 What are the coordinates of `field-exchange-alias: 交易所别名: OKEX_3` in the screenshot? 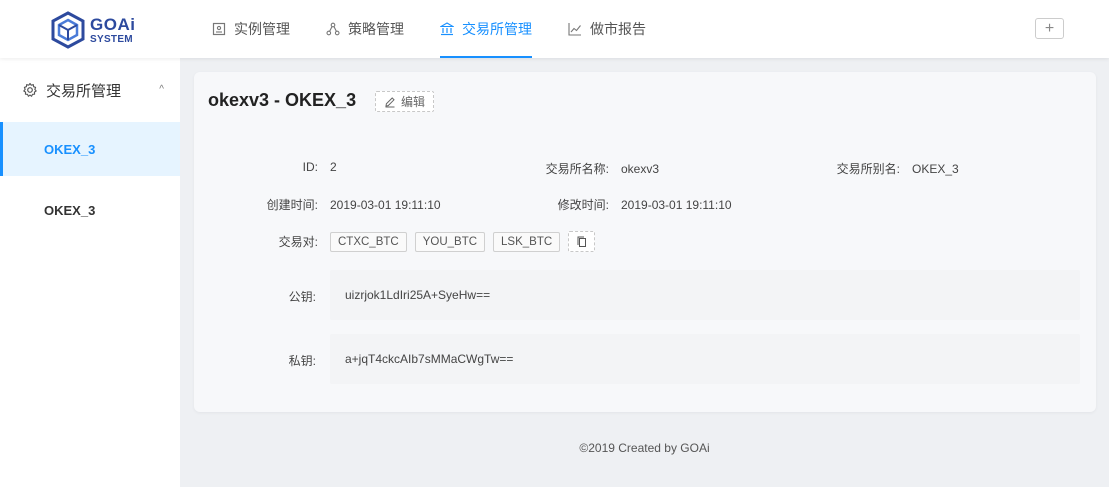 It's located at (876, 168).